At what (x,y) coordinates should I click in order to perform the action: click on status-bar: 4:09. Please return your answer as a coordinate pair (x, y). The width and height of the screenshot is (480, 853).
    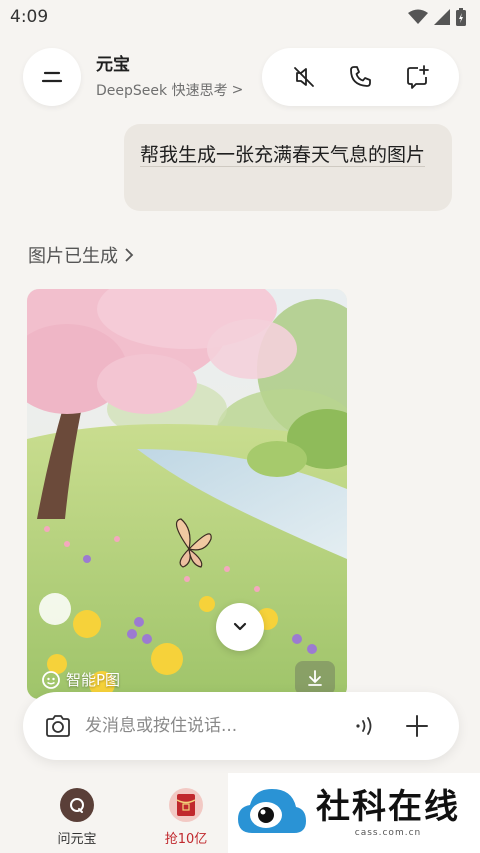
    Looking at the image, I should click on (240, 17).